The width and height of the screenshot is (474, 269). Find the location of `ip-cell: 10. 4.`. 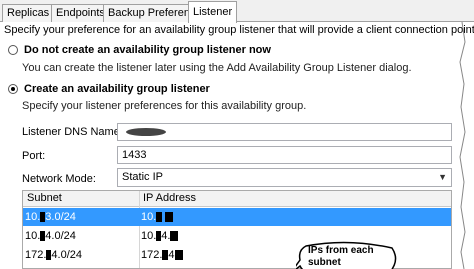

ip-cell: 10. 4. is located at coordinates (159, 236).